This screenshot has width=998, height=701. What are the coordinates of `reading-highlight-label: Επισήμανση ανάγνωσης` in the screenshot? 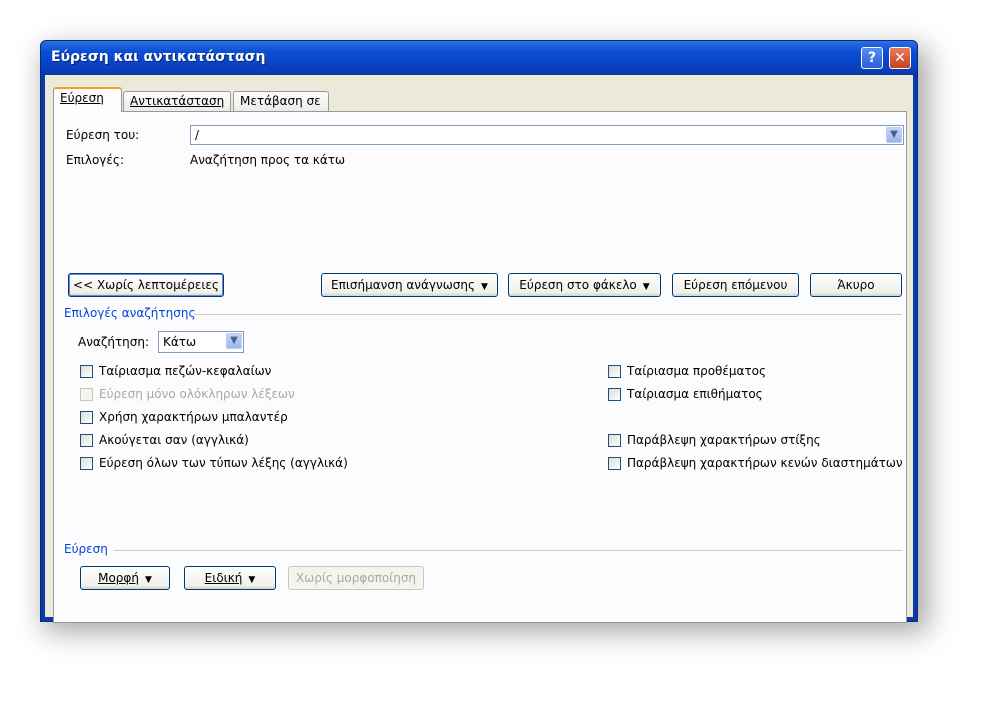 It's located at (403, 285).